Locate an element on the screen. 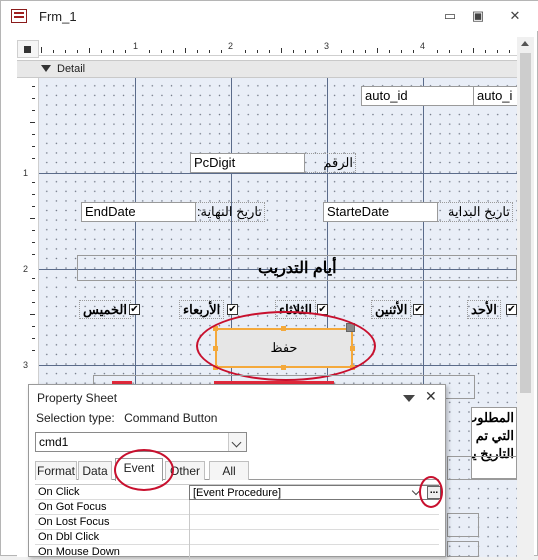  ruler-number: 4 is located at coordinates (423, 46).